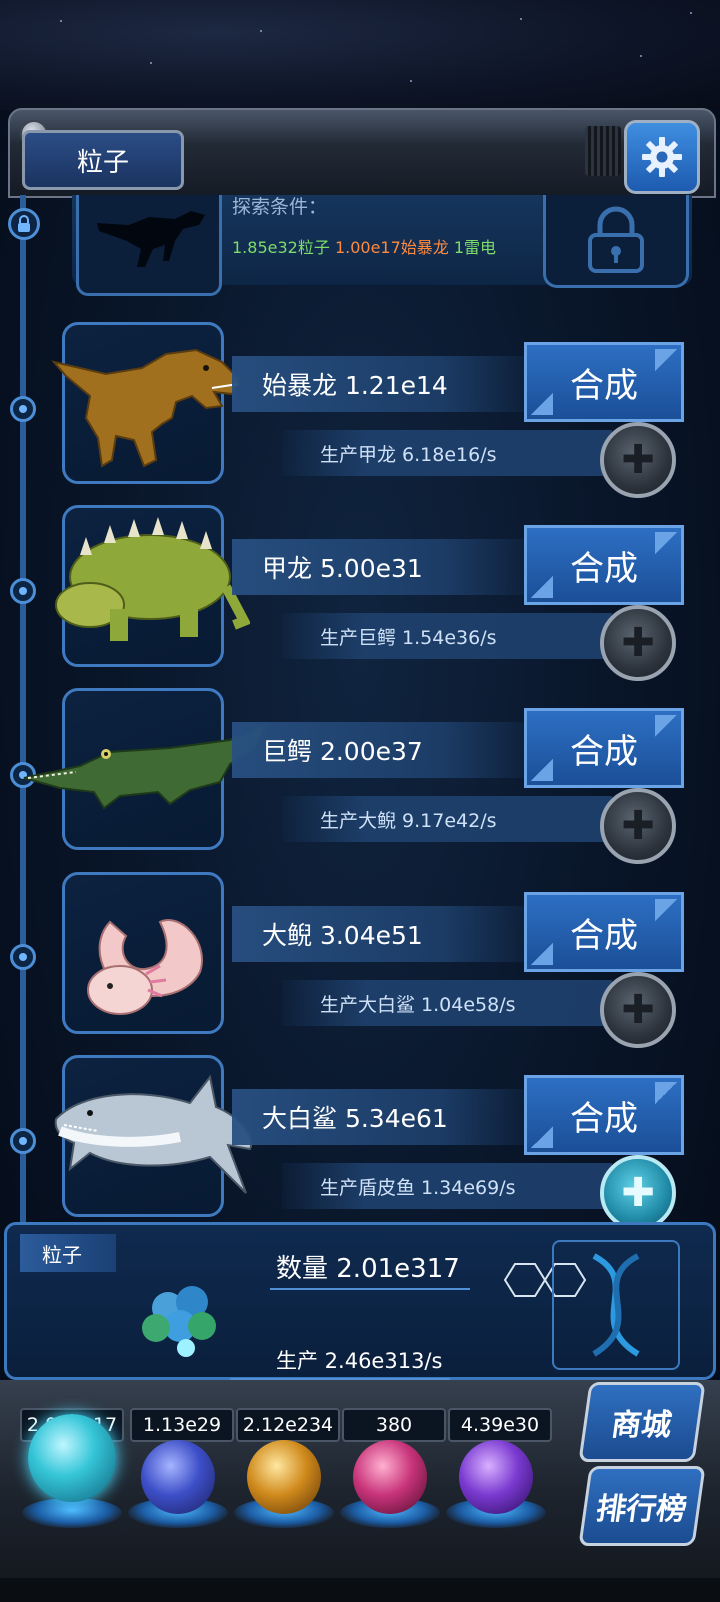 Image resolution: width=720 pixels, height=1602 pixels. I want to click on brain-orb, so click(390, 1477).